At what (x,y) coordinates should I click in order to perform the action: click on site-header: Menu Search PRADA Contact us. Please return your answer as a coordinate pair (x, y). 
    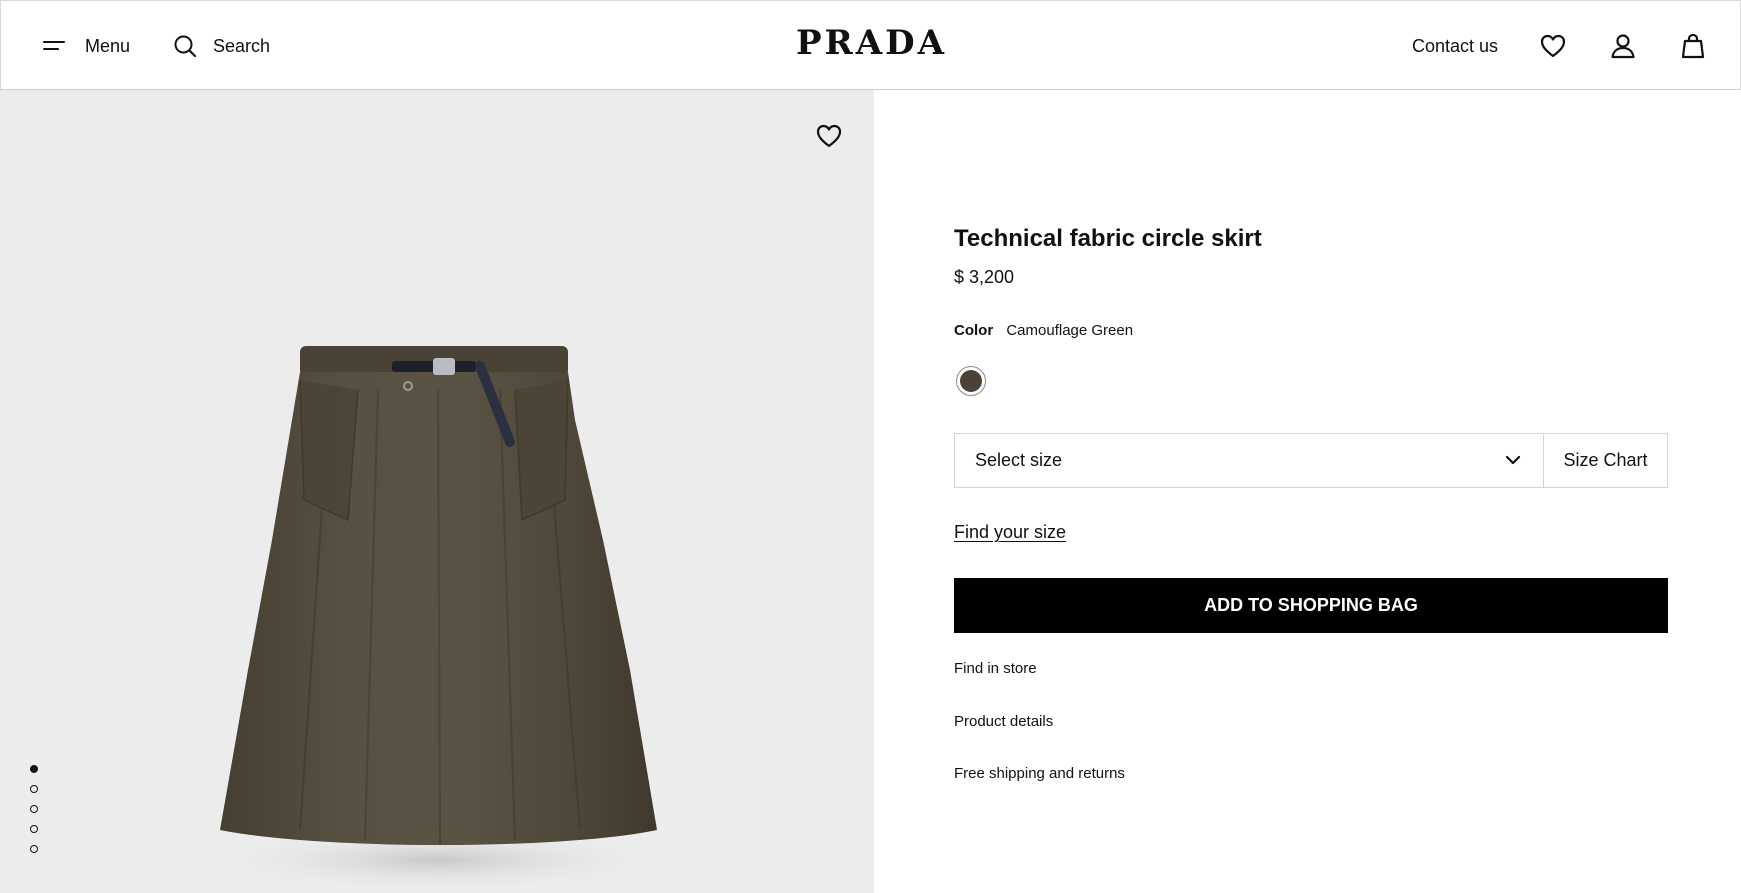
    Looking at the image, I should click on (870, 45).